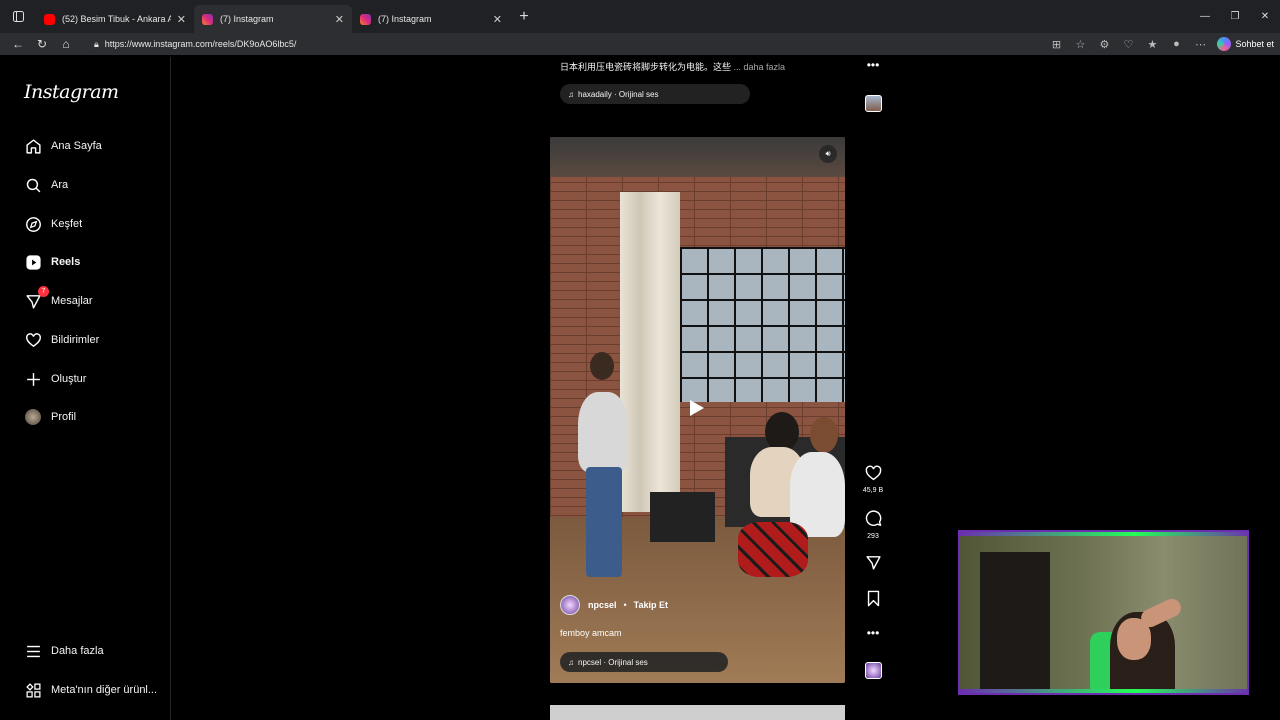  I want to click on reels-icon, so click(33, 262).